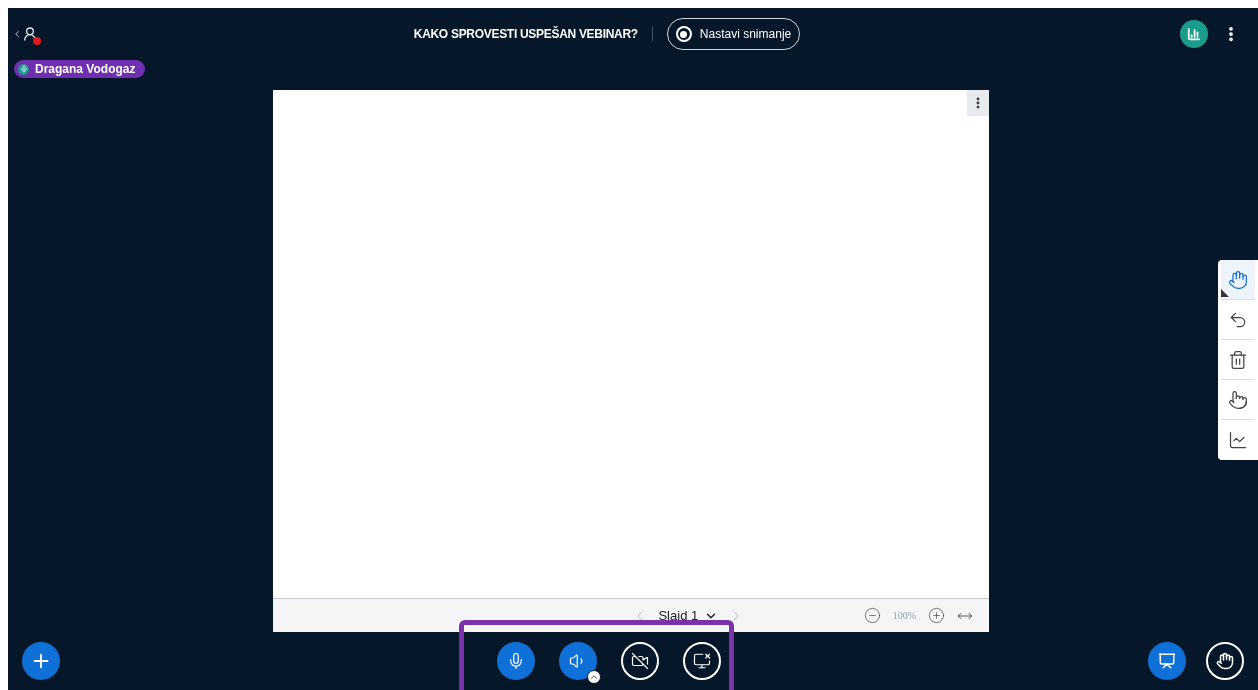 This screenshot has width=1258, height=690. Describe the element at coordinates (1238, 359) in the screenshot. I see `trash-icon` at that location.